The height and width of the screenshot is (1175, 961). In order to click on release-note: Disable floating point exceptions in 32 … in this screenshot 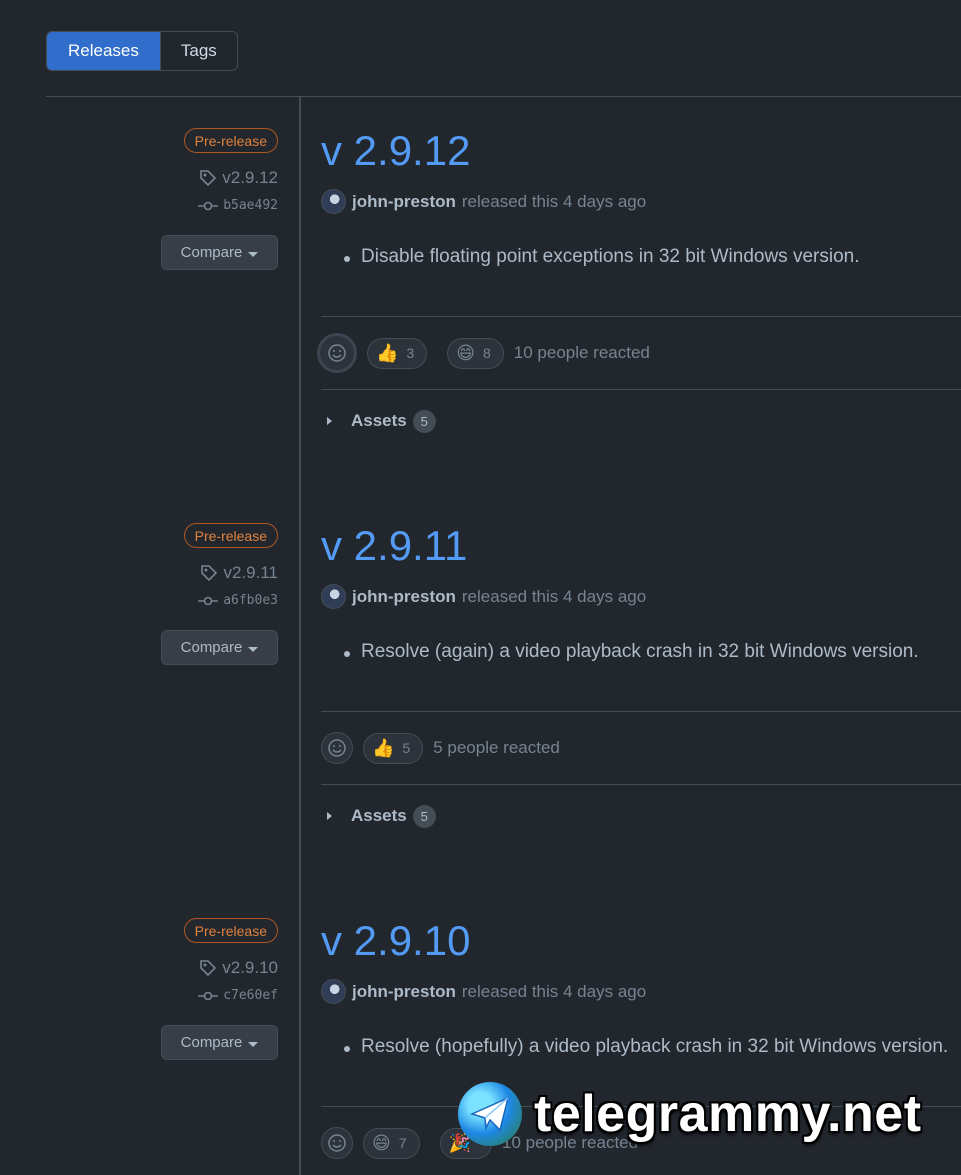, I will do `click(641, 281)`.